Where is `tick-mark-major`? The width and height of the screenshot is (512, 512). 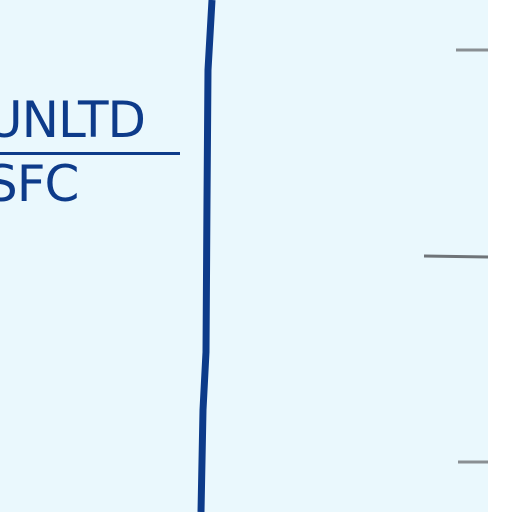
tick-mark-major is located at coordinates (456, 256).